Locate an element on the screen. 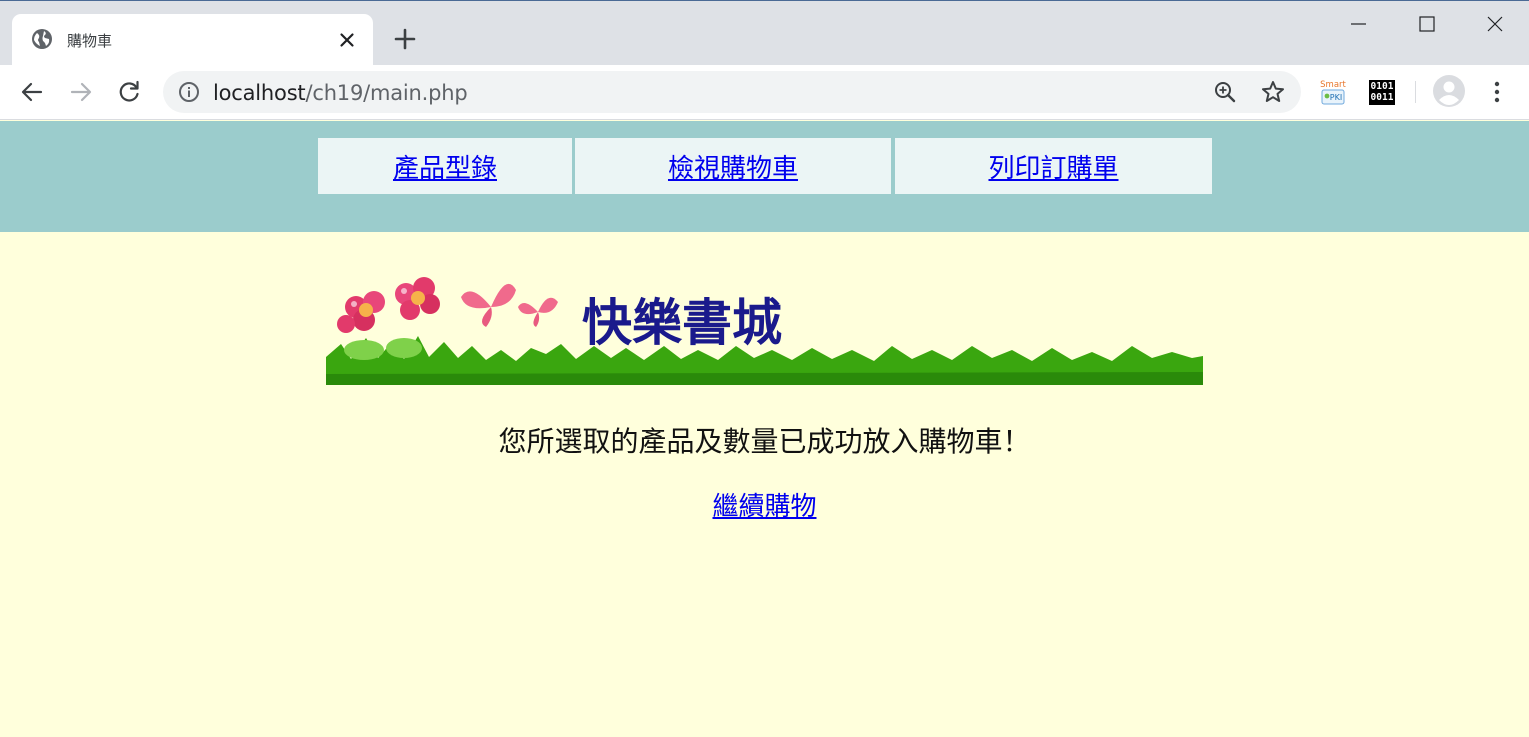 This screenshot has width=1529, height=737. binary-line-1: 0101 is located at coordinates (1382, 86).